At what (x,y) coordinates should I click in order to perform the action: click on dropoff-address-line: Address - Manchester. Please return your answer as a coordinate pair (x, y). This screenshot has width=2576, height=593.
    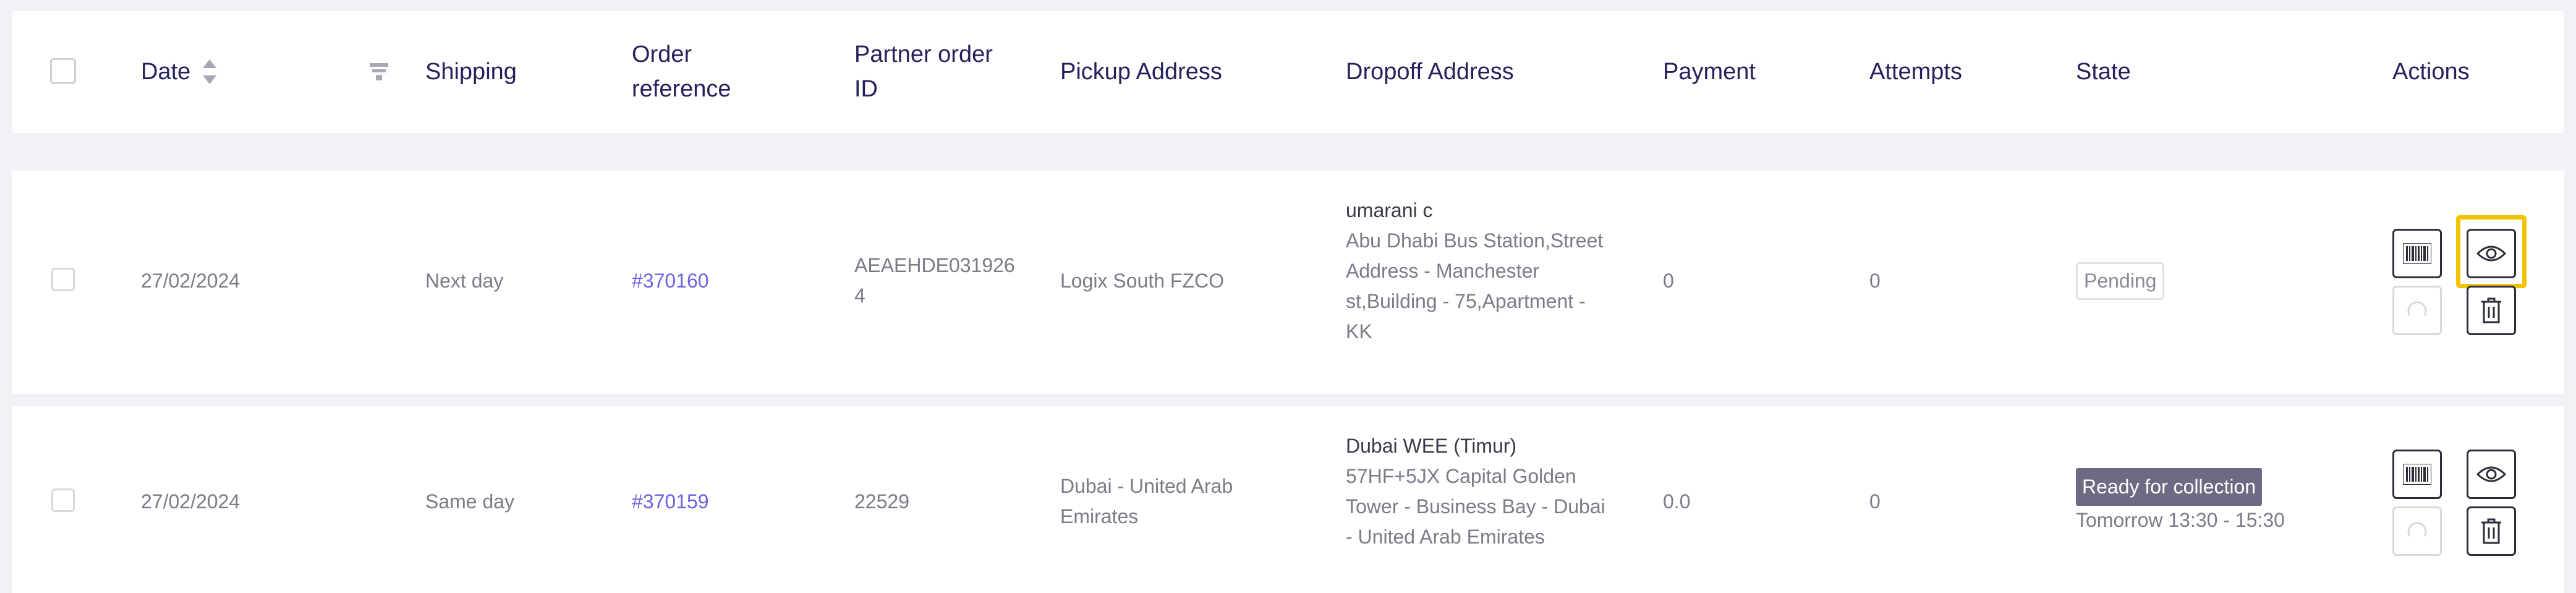
    Looking at the image, I should click on (1443, 271).